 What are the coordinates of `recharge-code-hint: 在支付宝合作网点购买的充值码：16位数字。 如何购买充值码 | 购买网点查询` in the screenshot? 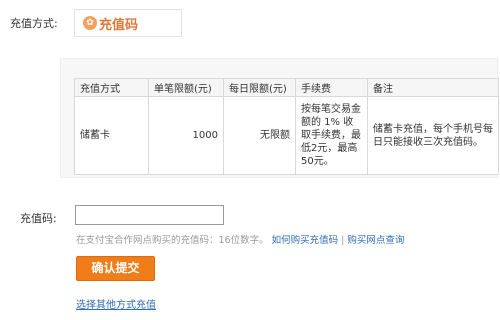 It's located at (240, 239).